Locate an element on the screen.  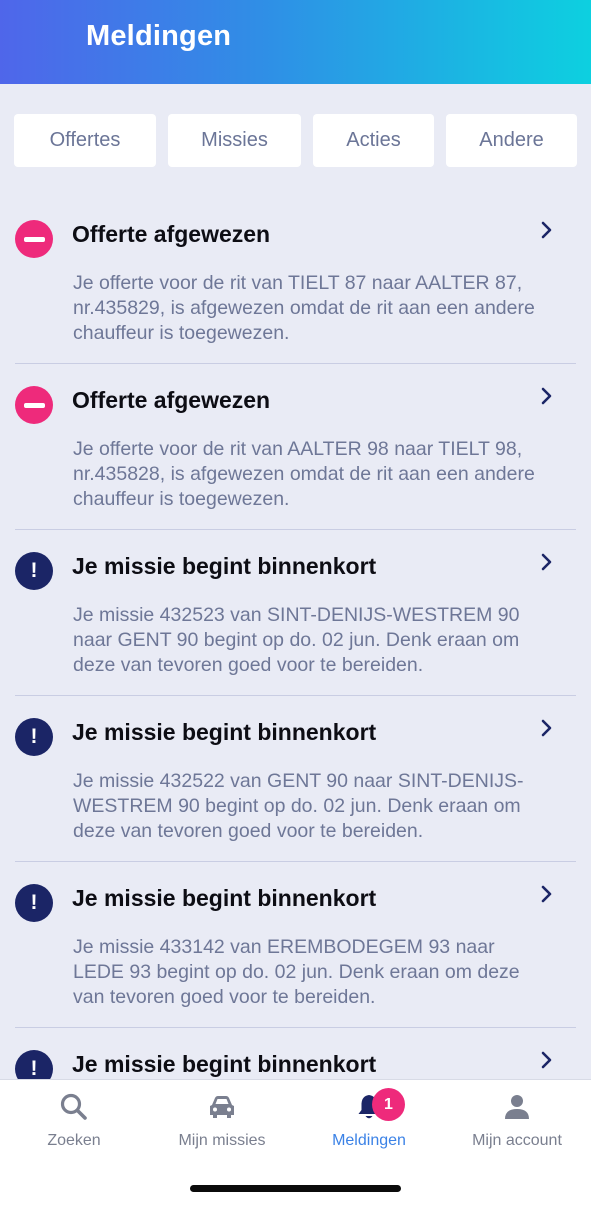
person-icon is located at coordinates (517, 1107).